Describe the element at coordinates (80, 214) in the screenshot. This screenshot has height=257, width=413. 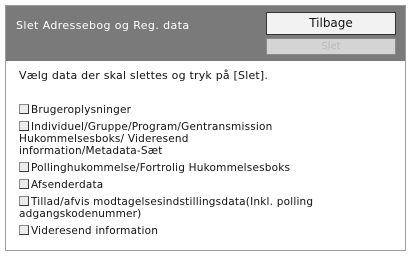
I see `option-label: adgangskodenummer)` at that location.